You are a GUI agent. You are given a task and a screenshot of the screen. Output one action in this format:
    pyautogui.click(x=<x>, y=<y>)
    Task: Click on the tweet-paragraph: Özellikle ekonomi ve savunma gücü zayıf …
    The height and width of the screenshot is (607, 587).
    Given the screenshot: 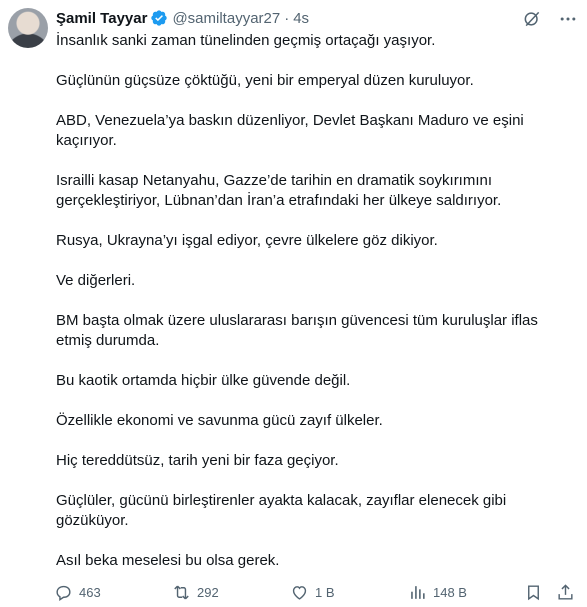 What is the action you would take?
    pyautogui.click(x=219, y=420)
    